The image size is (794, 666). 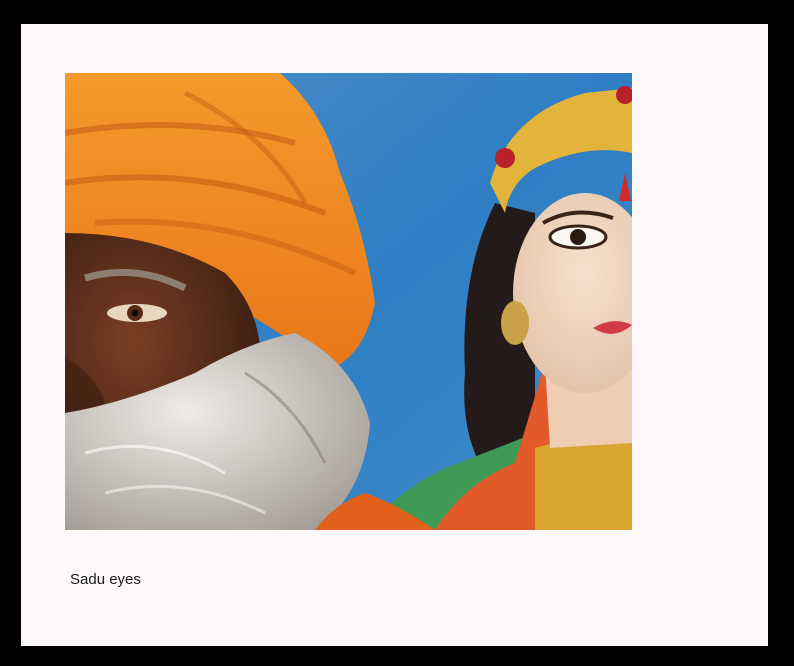 What do you see at coordinates (583, 483) in the screenshot?
I see `goddess-necklace` at bounding box center [583, 483].